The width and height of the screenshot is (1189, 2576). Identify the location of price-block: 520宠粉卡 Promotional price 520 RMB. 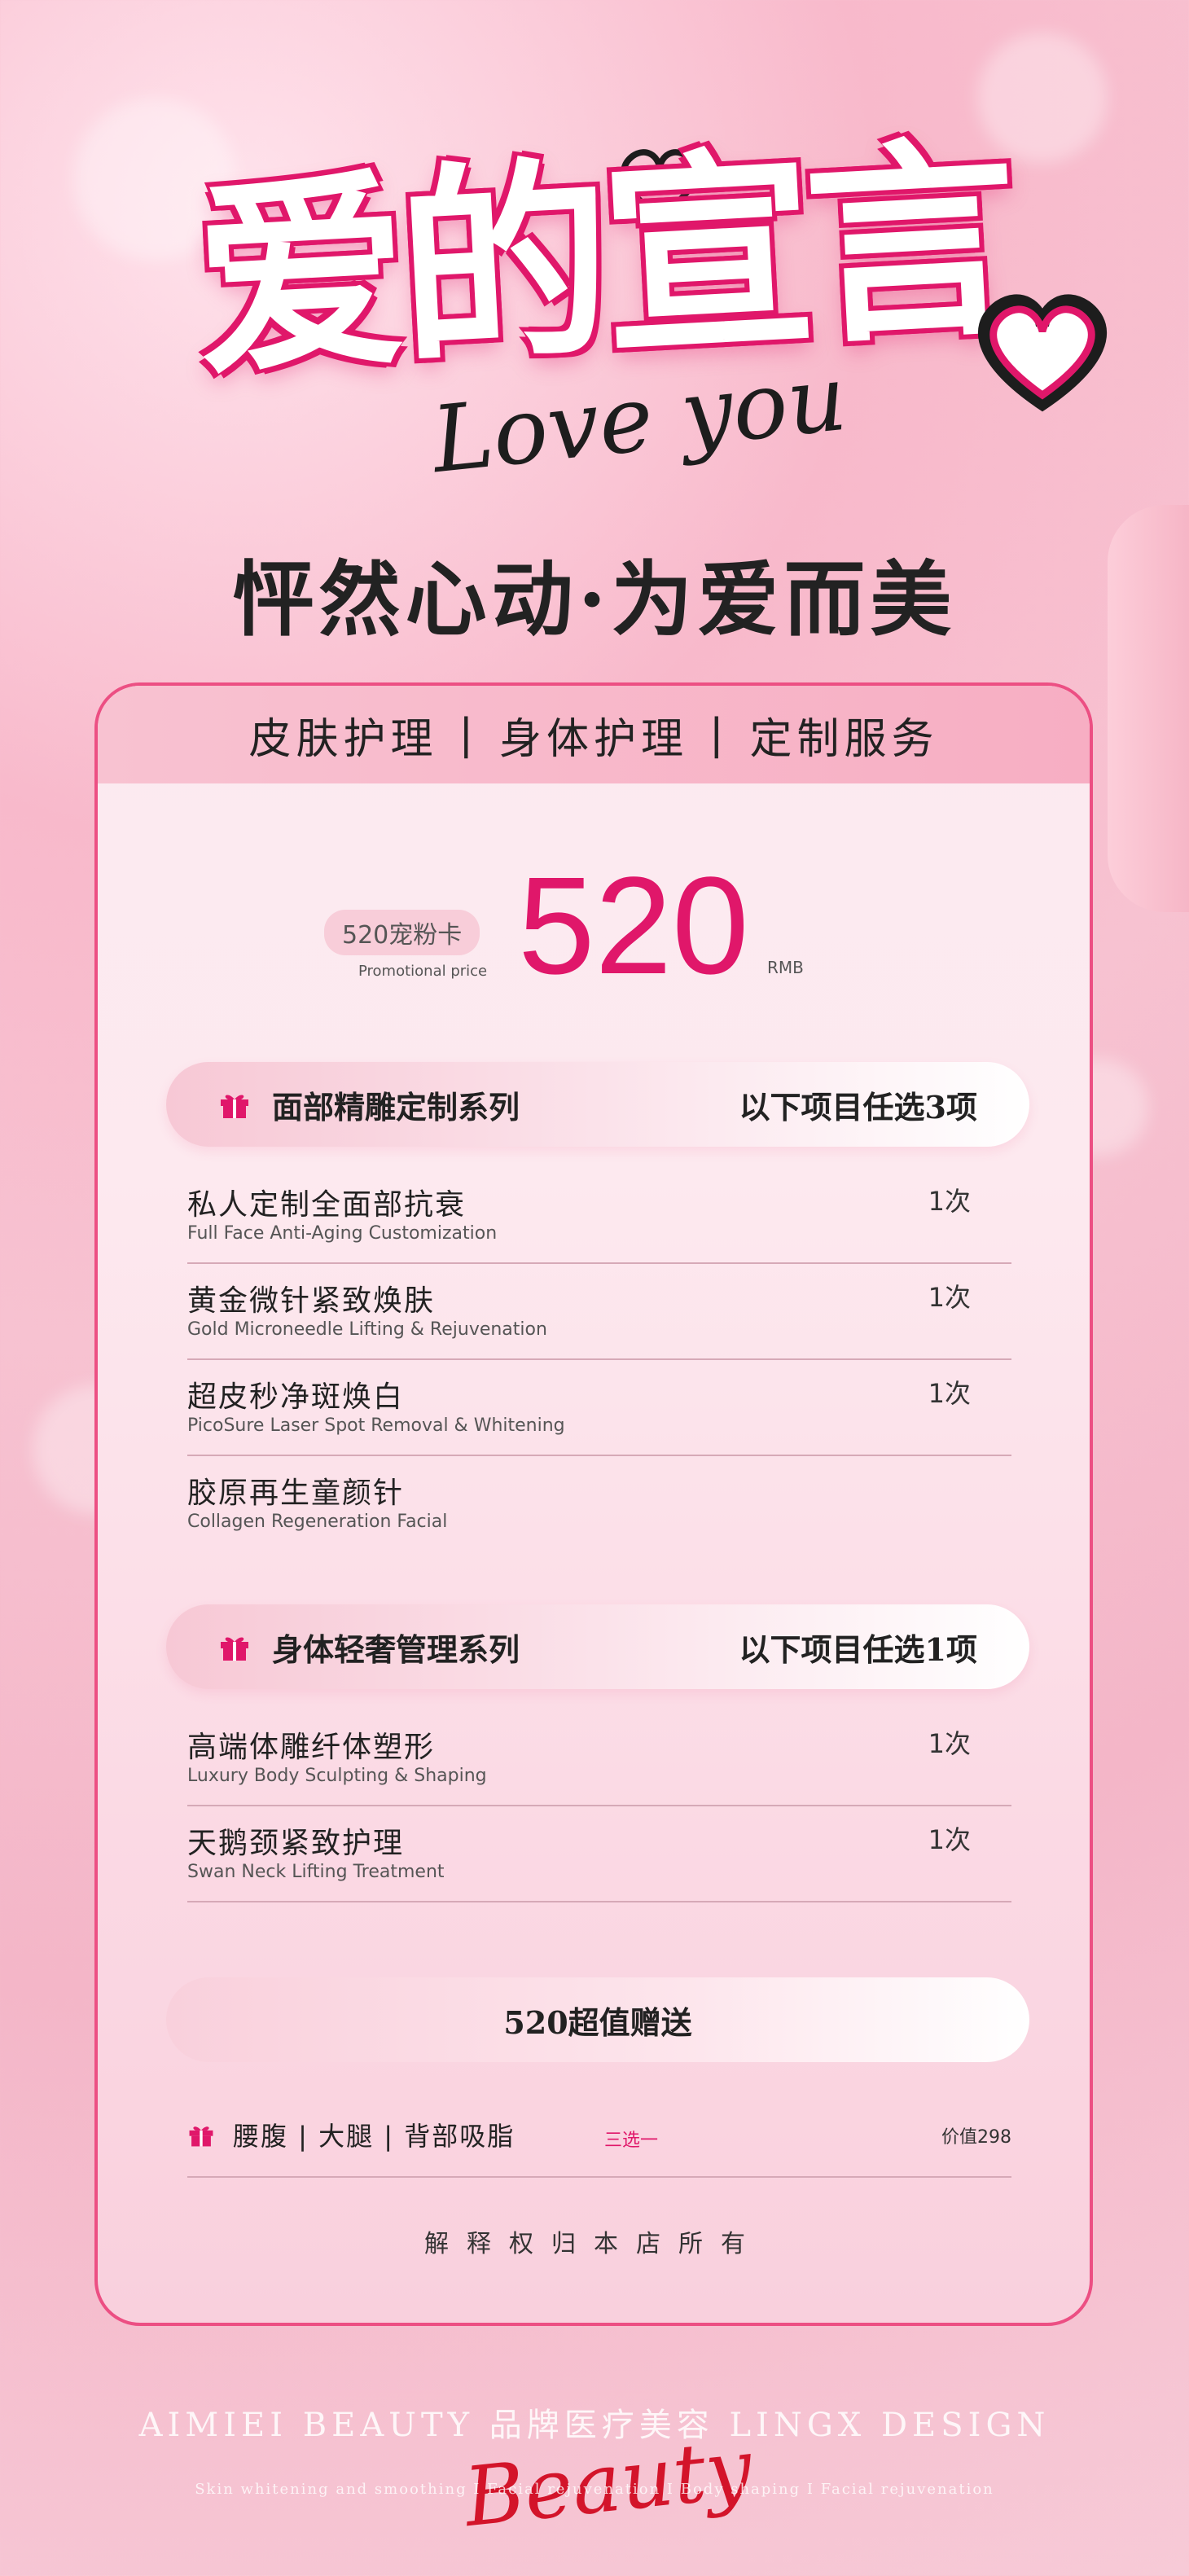
(594, 922).